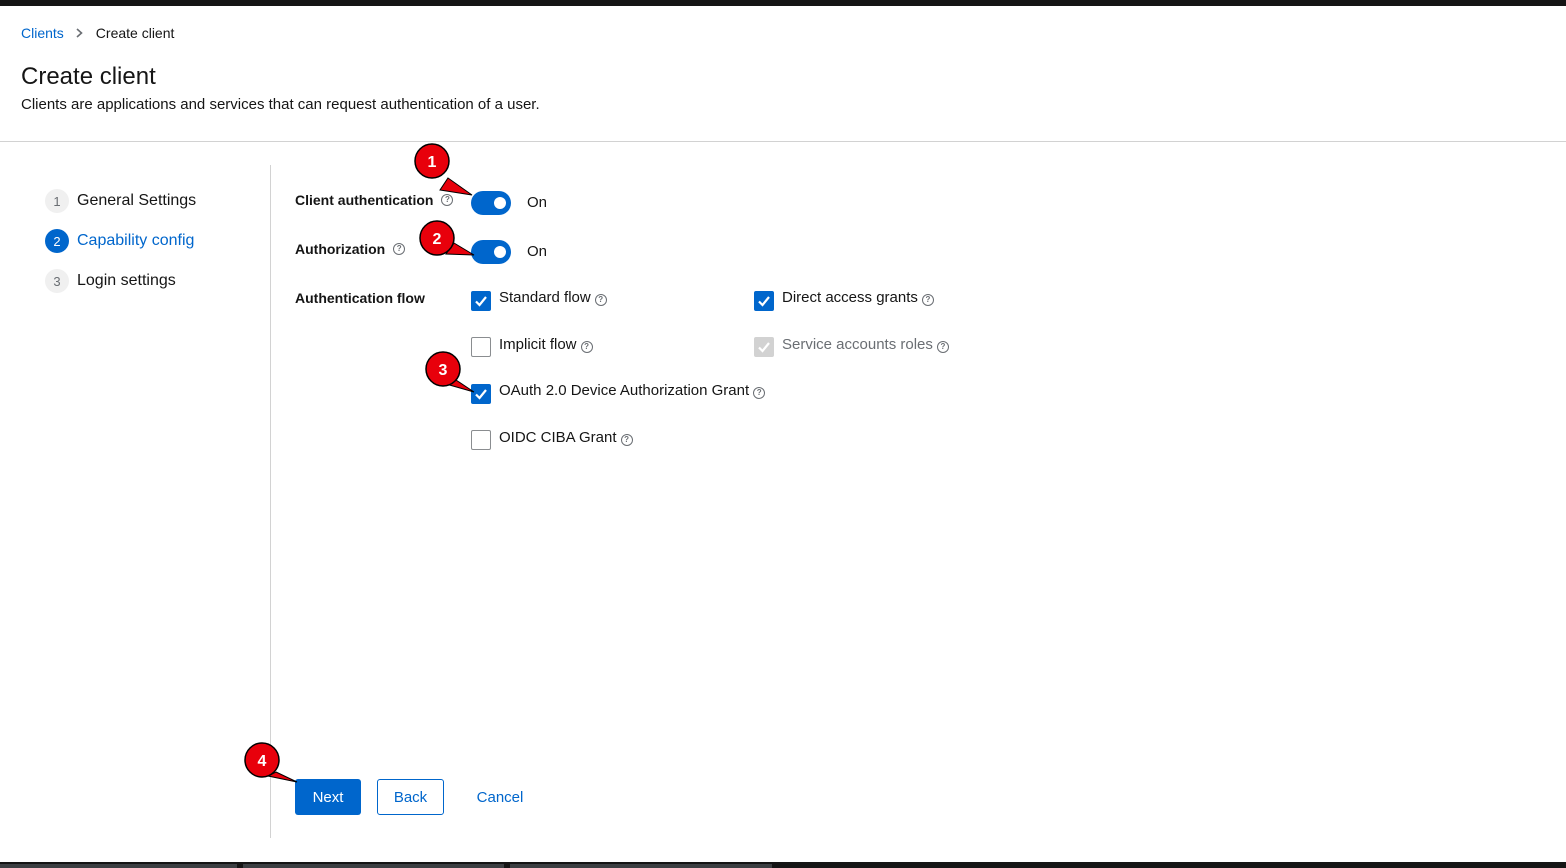 This screenshot has width=1566, height=868. I want to click on direct-access-grants-checkbox, so click(764, 301).